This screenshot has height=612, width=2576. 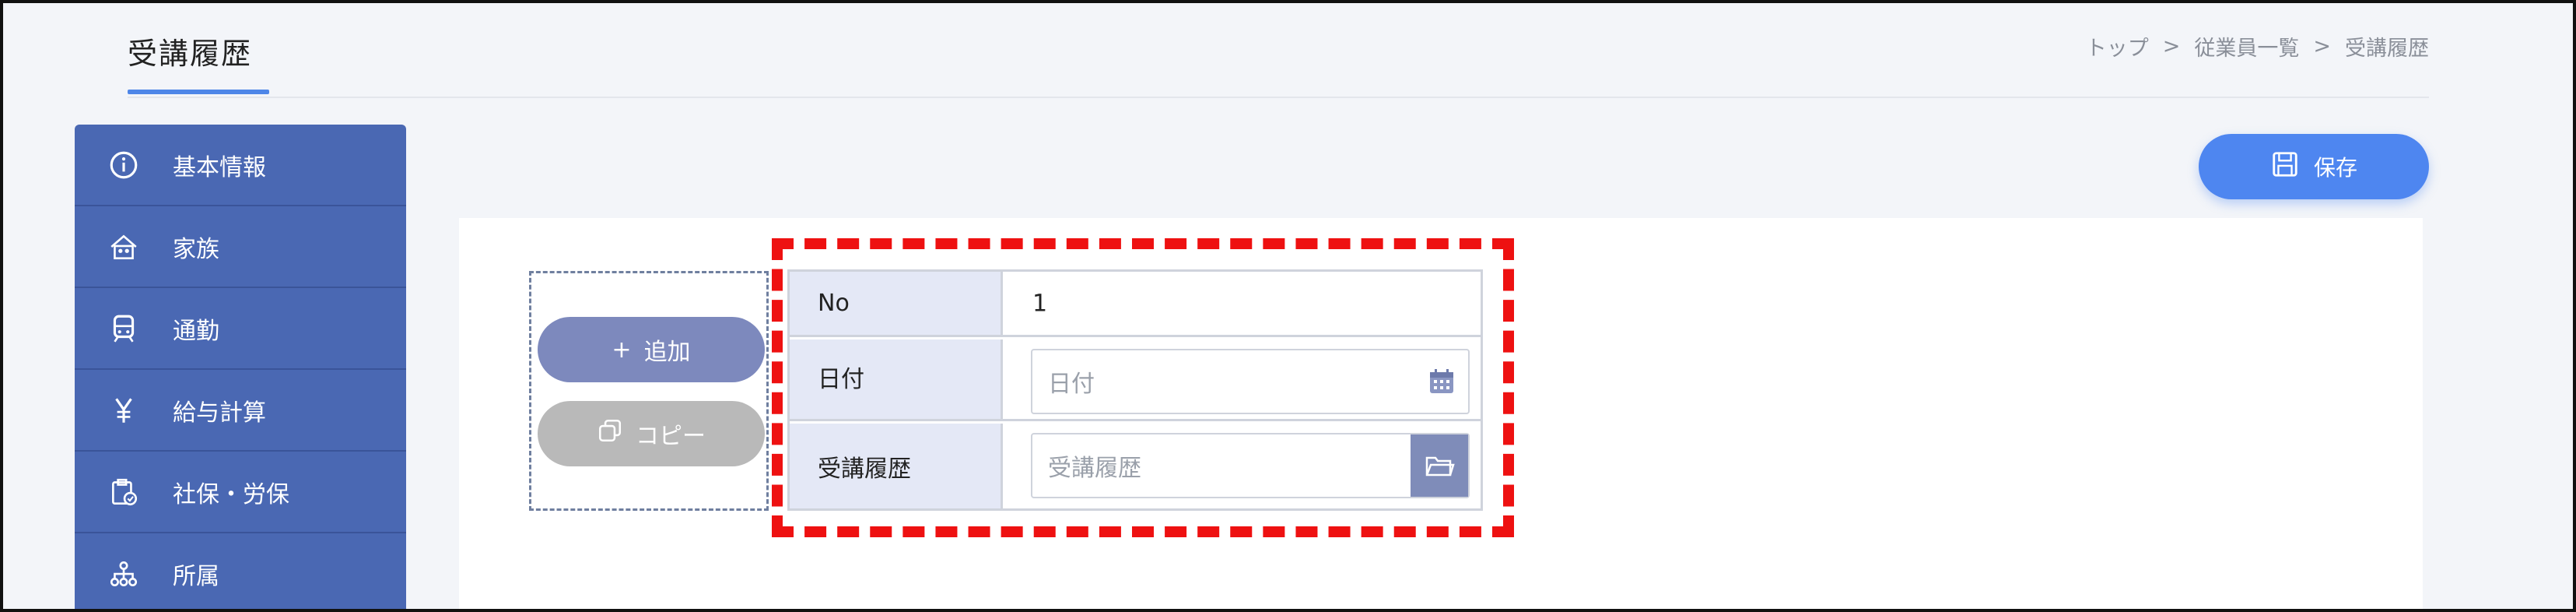 I want to click on save-icon, so click(x=2285, y=167).